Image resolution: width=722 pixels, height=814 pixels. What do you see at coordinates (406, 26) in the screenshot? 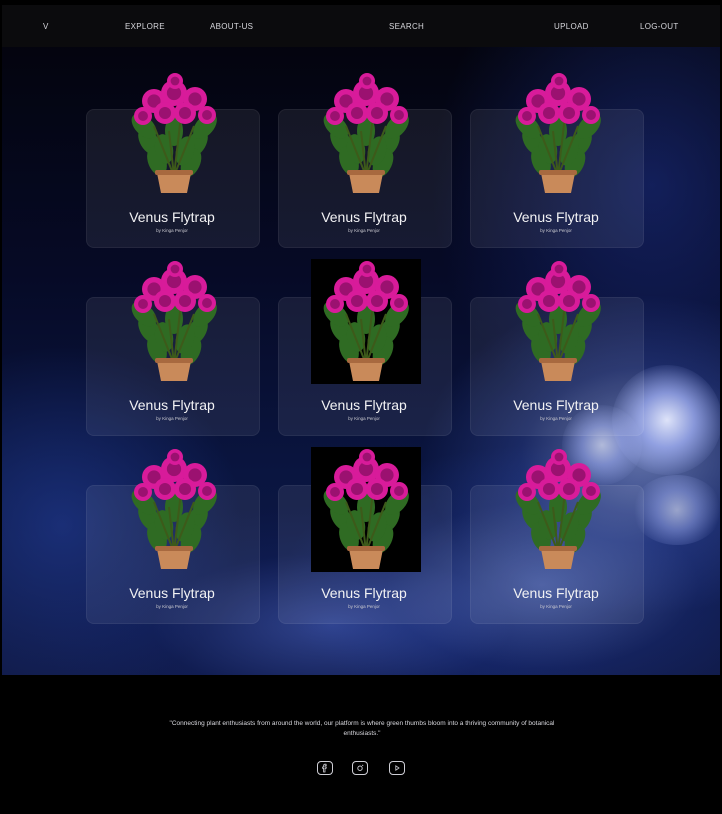
I see `nav-search: SEARCH` at bounding box center [406, 26].